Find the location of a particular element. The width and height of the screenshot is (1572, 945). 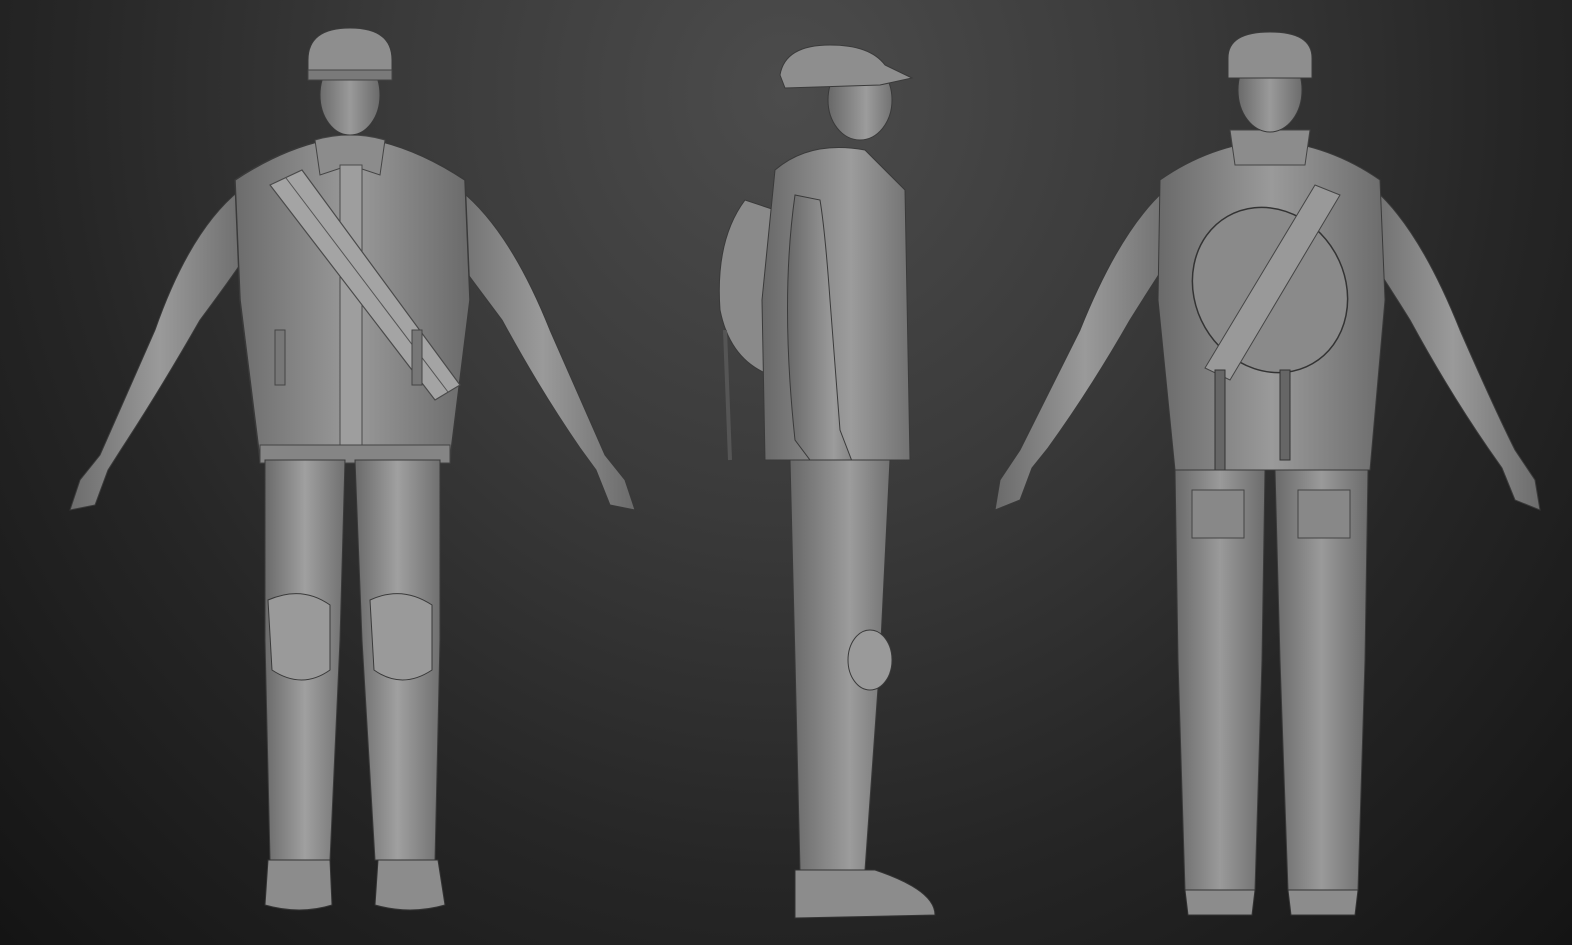

jacket-zipper is located at coordinates (351, 312).